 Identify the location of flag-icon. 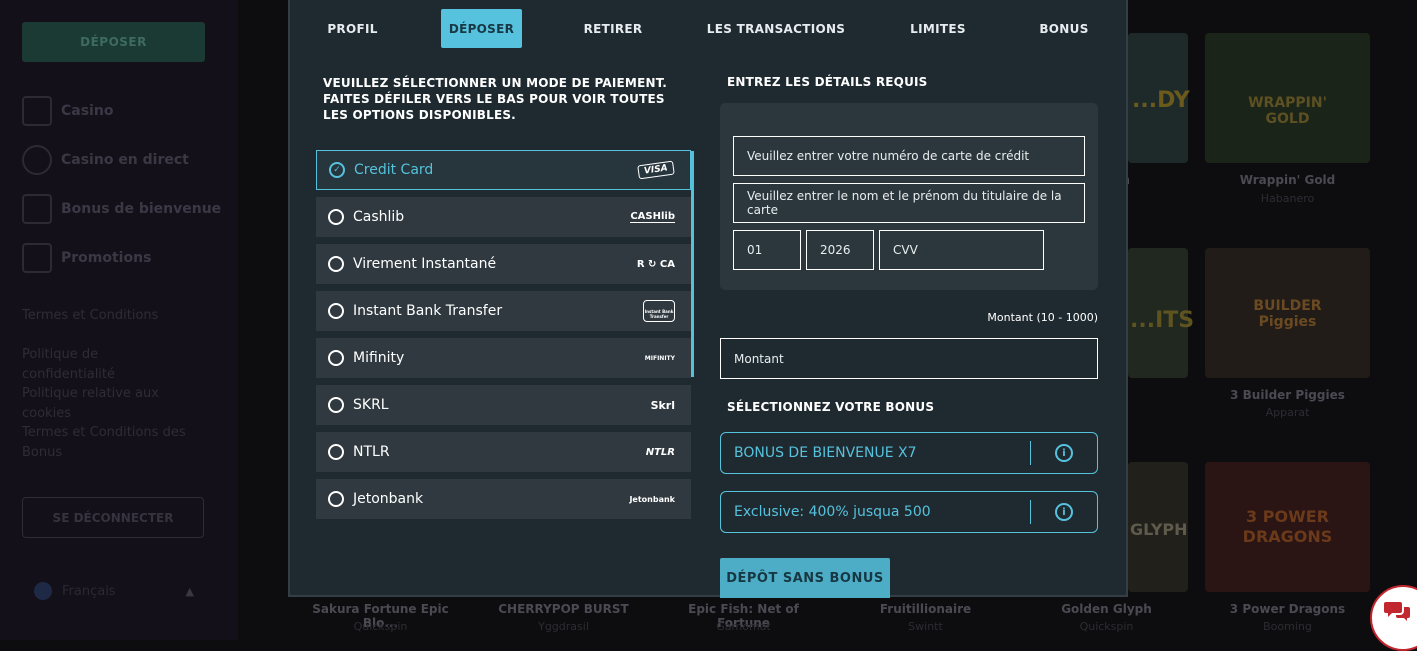
(43, 591).